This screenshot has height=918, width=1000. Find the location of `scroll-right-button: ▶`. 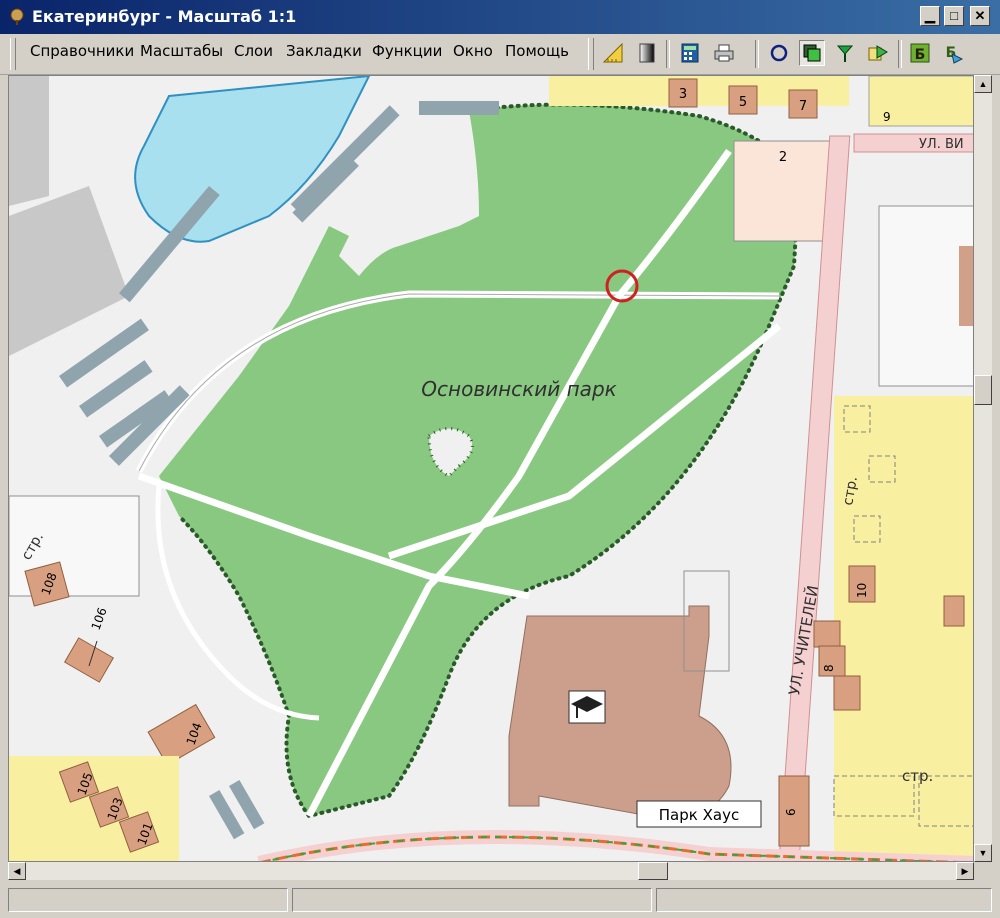

scroll-right-button: ▶ is located at coordinates (965, 871).